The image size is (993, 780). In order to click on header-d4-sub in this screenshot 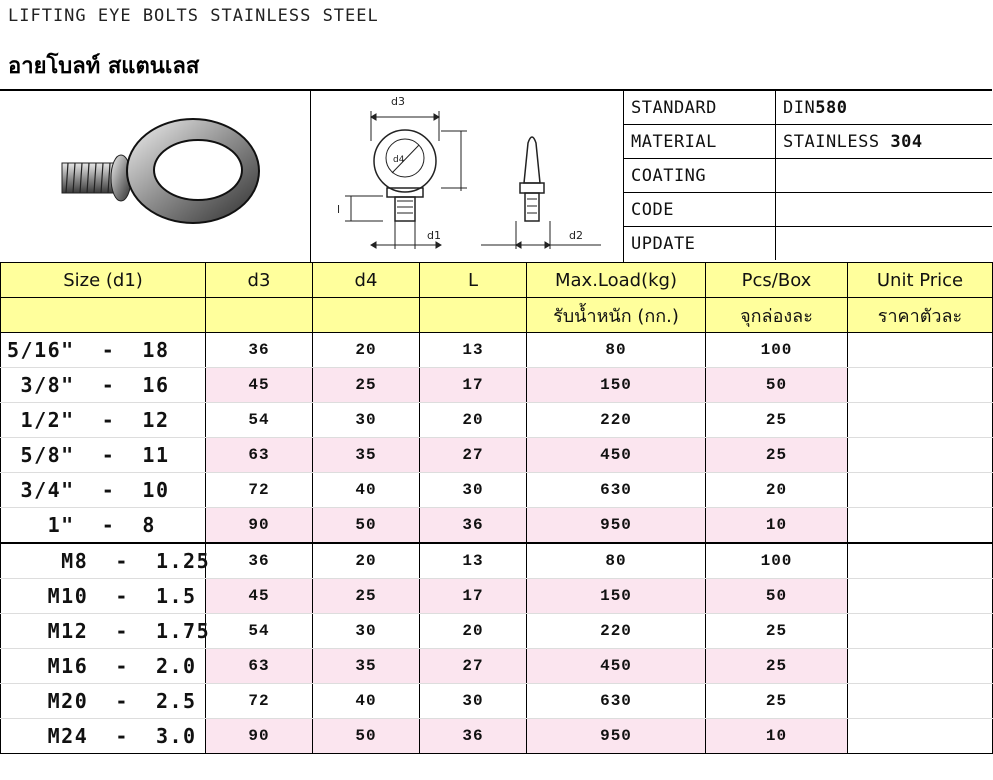, I will do `click(366, 315)`.